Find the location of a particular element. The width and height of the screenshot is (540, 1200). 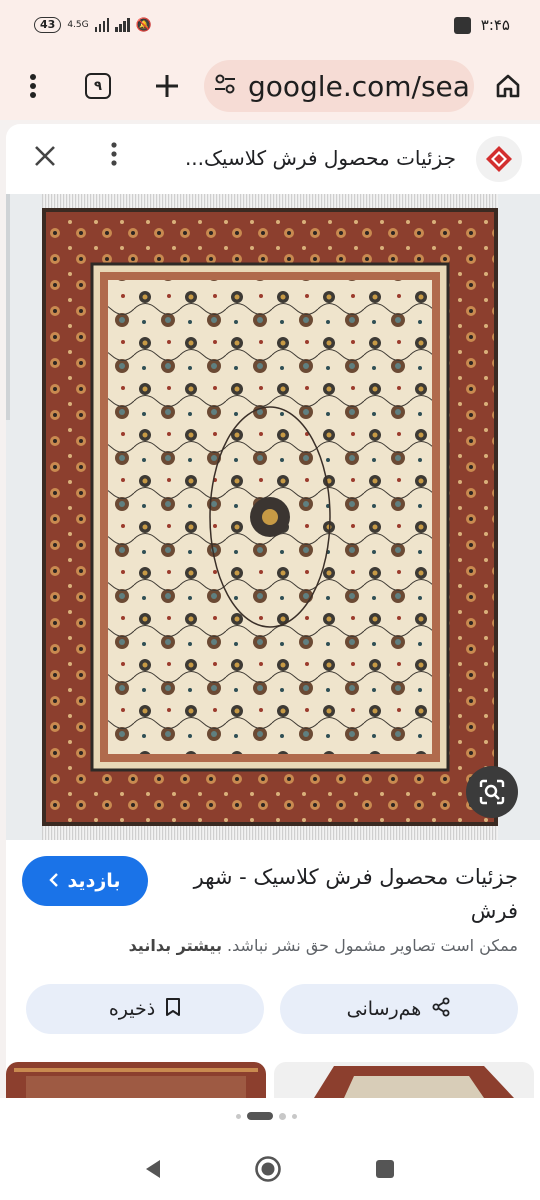

bookmark-icon is located at coordinates (173, 1009).